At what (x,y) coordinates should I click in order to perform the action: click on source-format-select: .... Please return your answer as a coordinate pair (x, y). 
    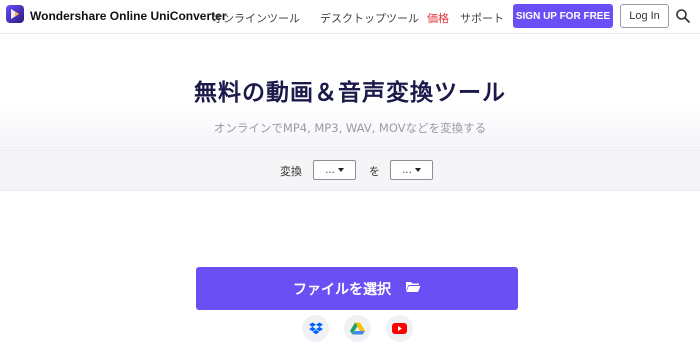
    Looking at the image, I should click on (334, 170).